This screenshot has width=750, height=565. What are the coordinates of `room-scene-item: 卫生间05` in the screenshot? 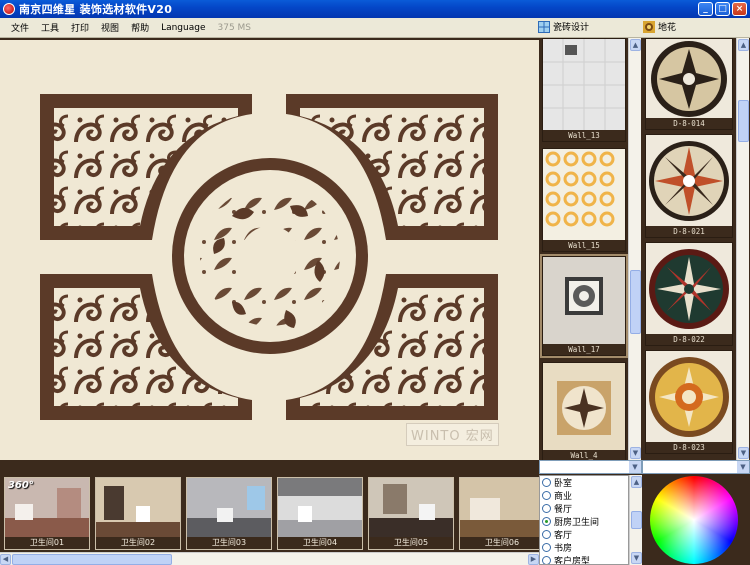 It's located at (411, 513).